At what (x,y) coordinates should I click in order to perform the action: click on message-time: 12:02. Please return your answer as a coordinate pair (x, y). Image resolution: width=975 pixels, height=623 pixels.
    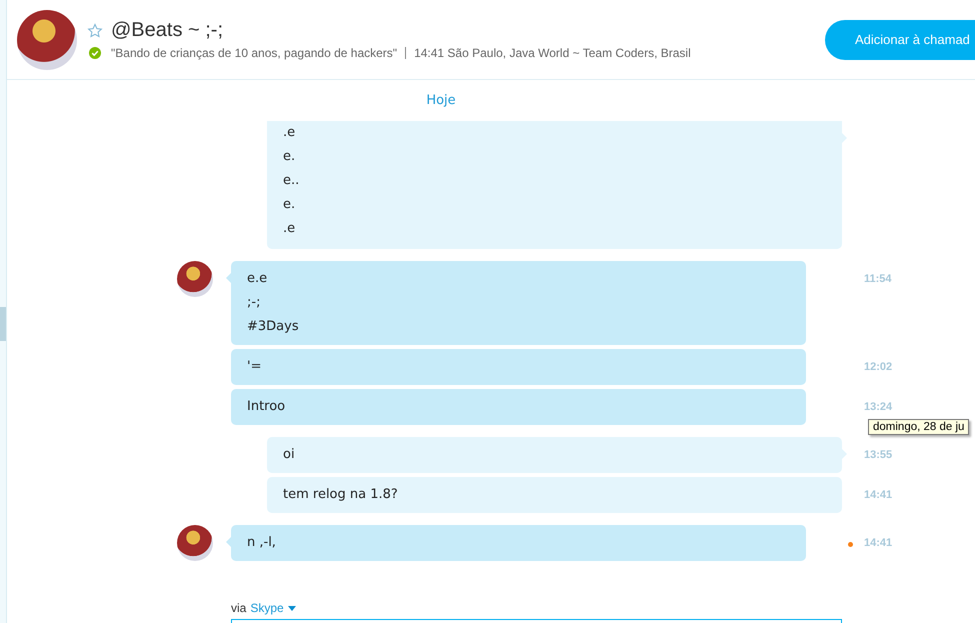
    Looking at the image, I should click on (878, 367).